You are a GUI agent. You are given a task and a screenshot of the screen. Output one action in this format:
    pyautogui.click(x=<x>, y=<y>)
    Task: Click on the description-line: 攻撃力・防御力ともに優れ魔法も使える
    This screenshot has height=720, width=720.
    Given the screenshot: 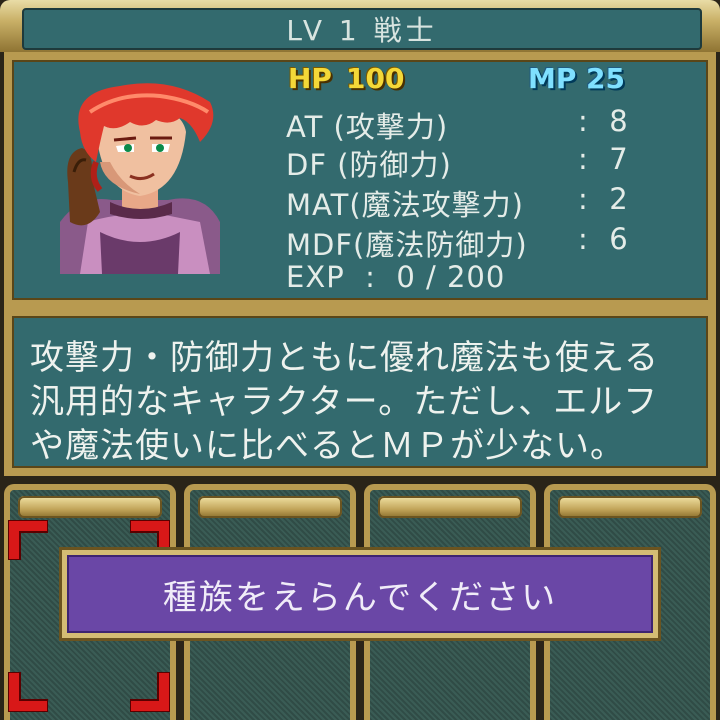 What is the action you would take?
    pyautogui.click(x=344, y=358)
    